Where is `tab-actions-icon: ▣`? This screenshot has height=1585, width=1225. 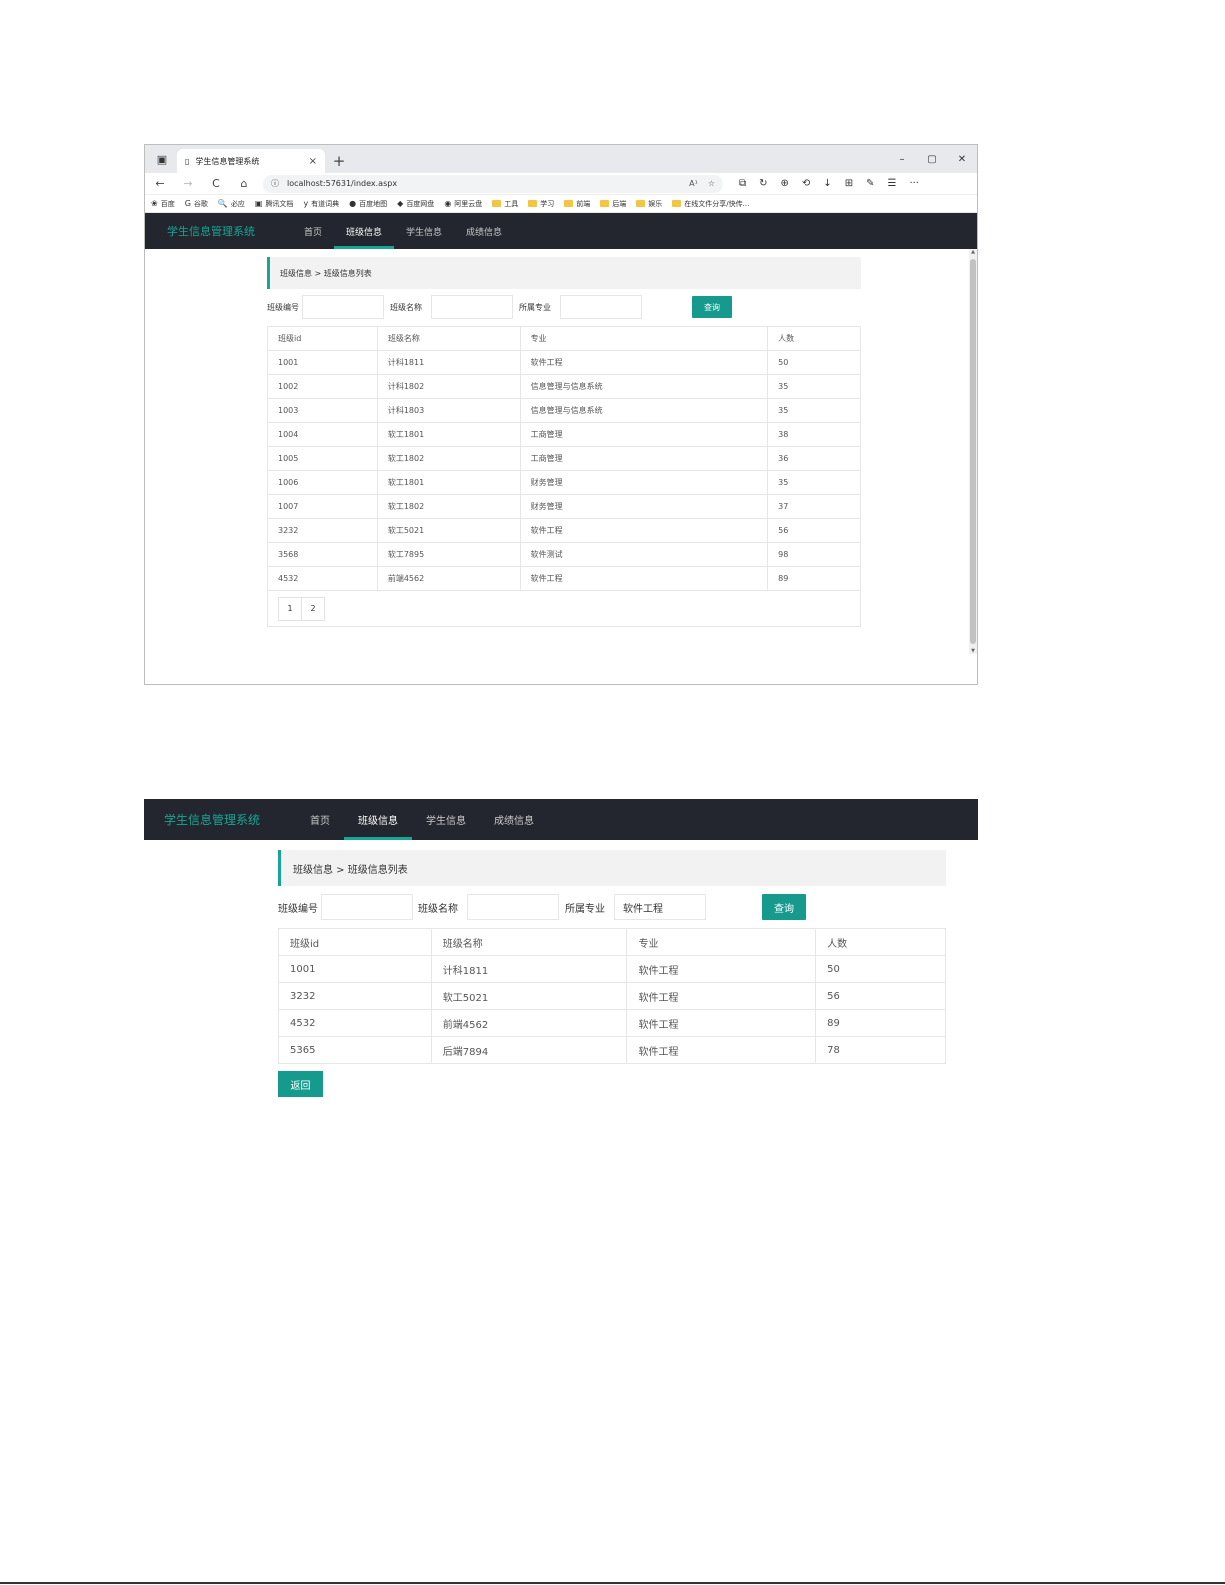
tab-actions-icon: ▣ is located at coordinates (162, 159).